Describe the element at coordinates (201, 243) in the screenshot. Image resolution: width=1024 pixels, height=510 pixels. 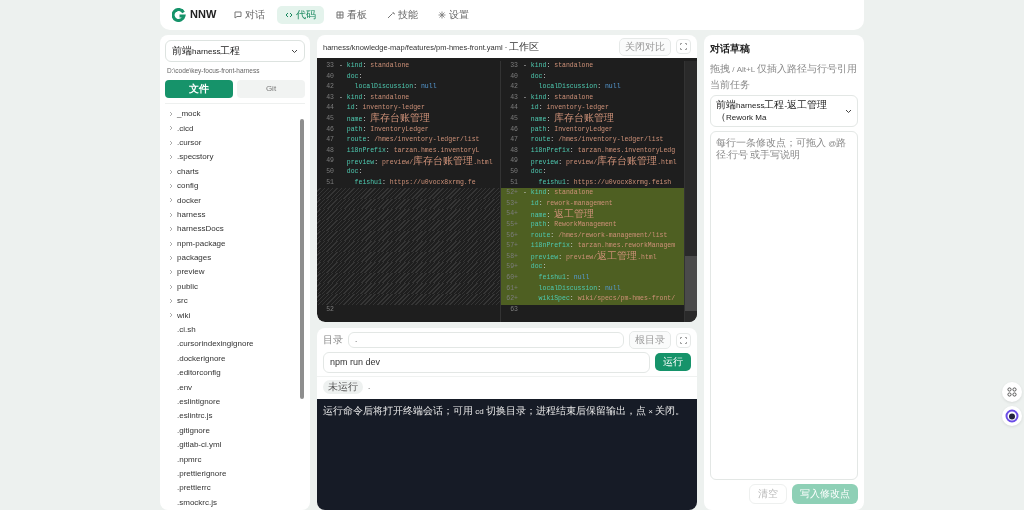
I see `folder-name: npm-package` at that location.